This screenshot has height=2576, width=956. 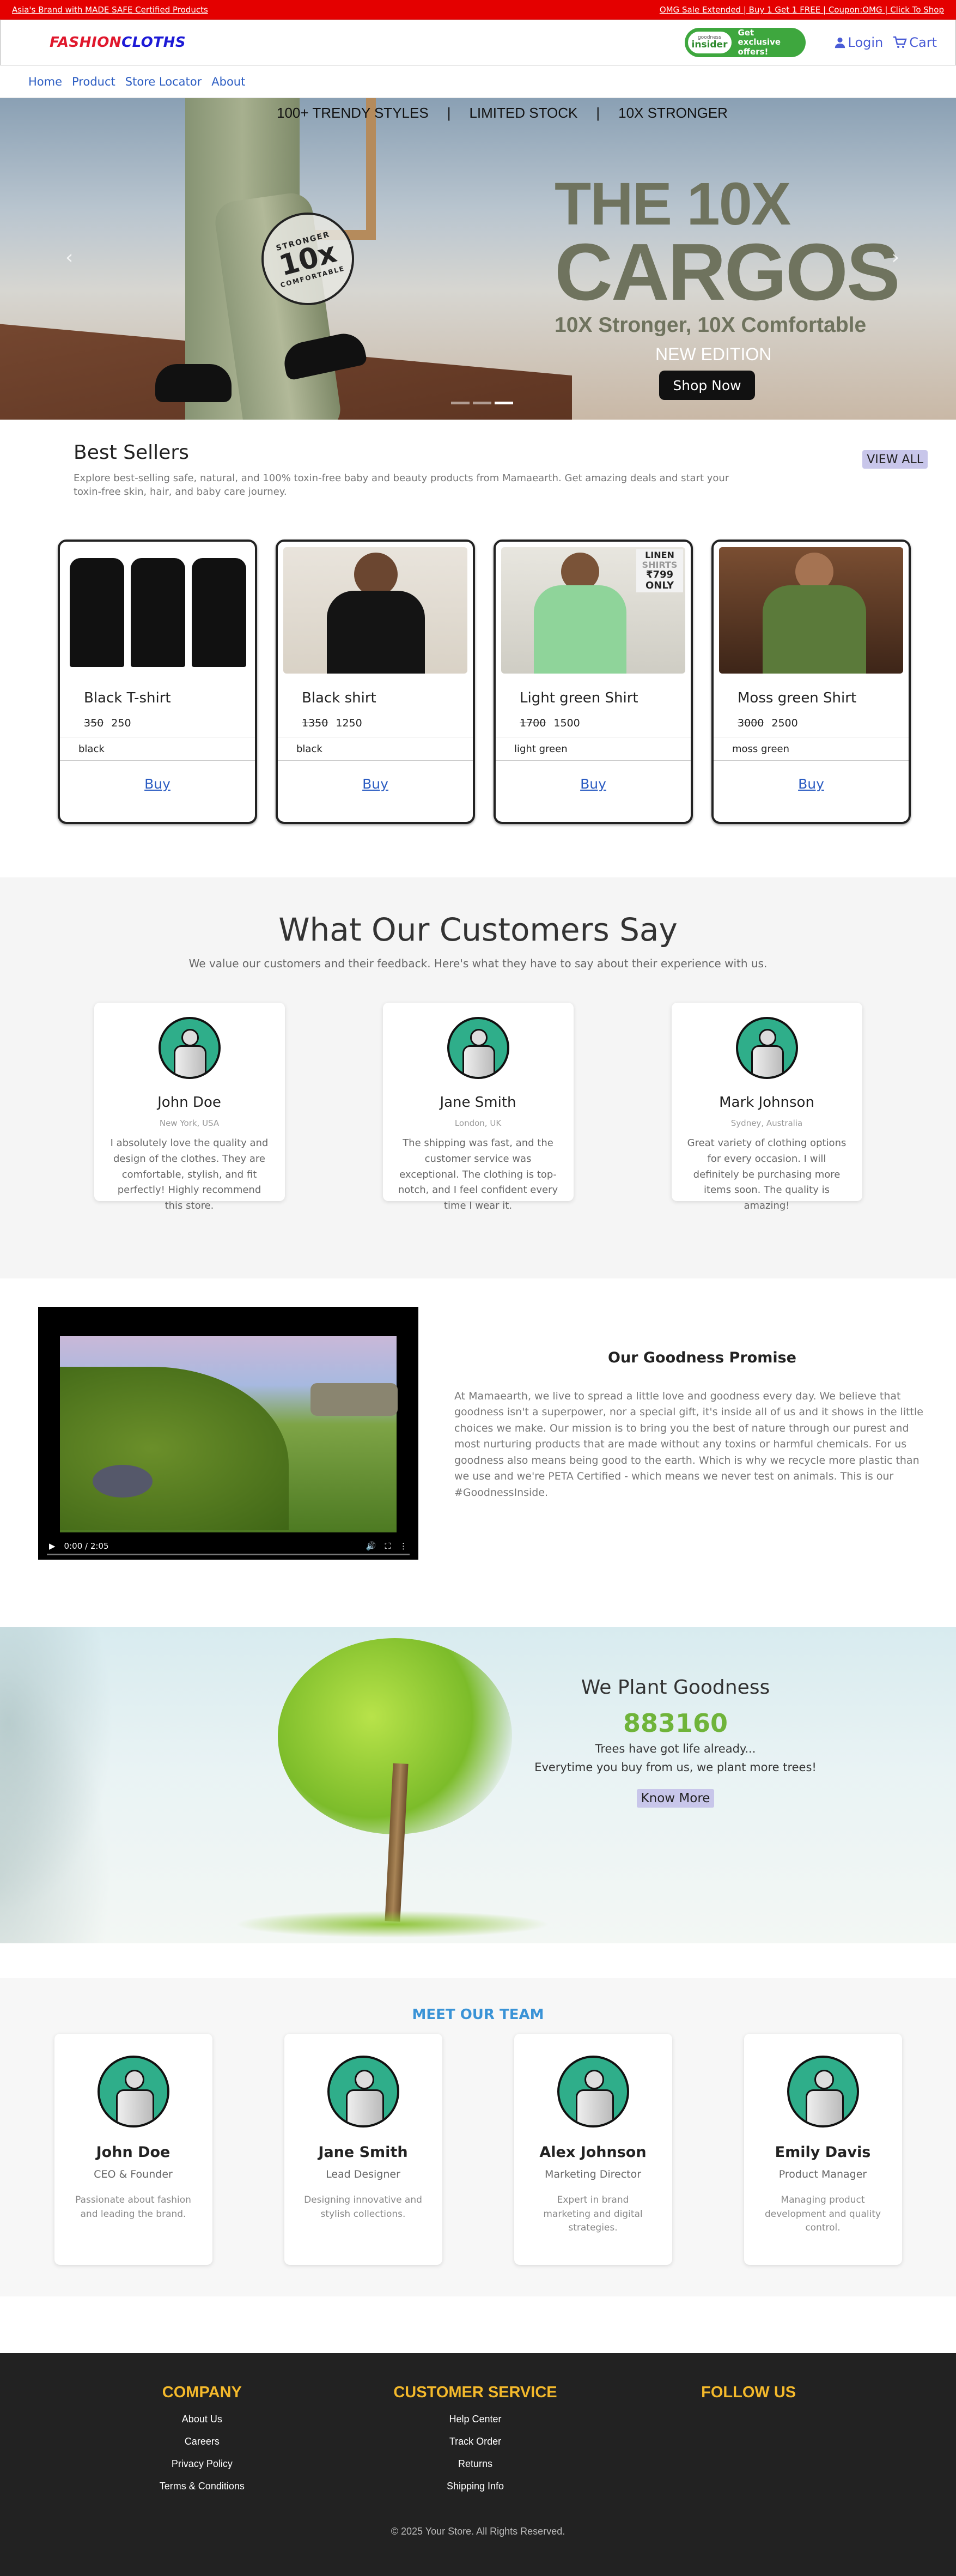 I want to click on hero-title-line-1: THE 10X, so click(x=673, y=204).